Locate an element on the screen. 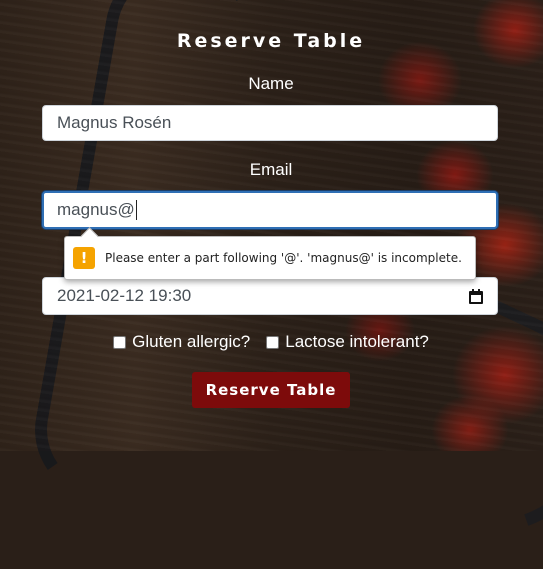  name-label: Name is located at coordinates (271, 83).